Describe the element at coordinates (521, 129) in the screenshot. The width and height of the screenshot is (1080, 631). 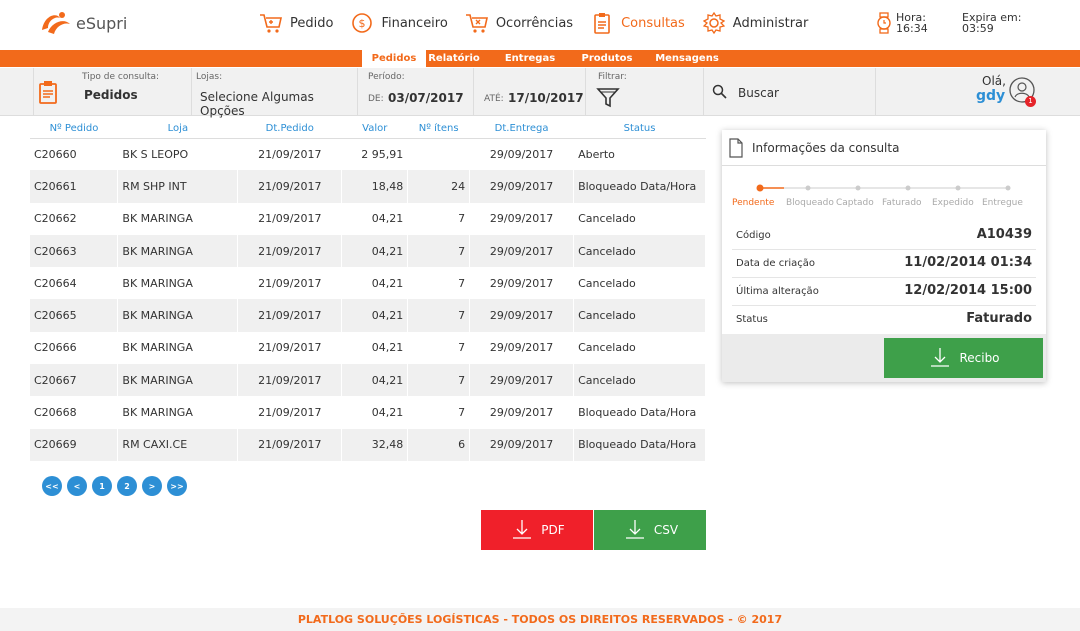
I see `col-dt-entrega: Dt.Entrega` at that location.